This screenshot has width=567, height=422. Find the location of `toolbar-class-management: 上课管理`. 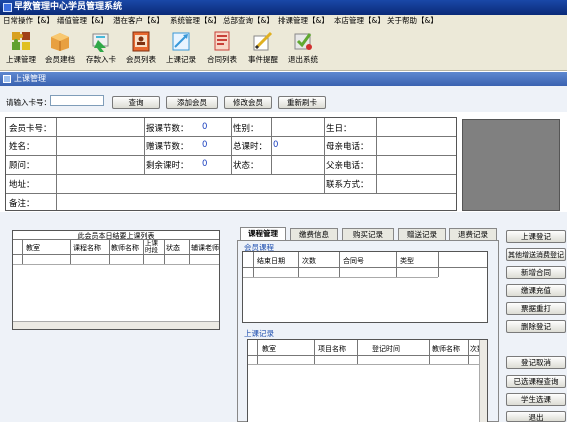

toolbar-class-management: 上课管理 is located at coordinates (21, 49).